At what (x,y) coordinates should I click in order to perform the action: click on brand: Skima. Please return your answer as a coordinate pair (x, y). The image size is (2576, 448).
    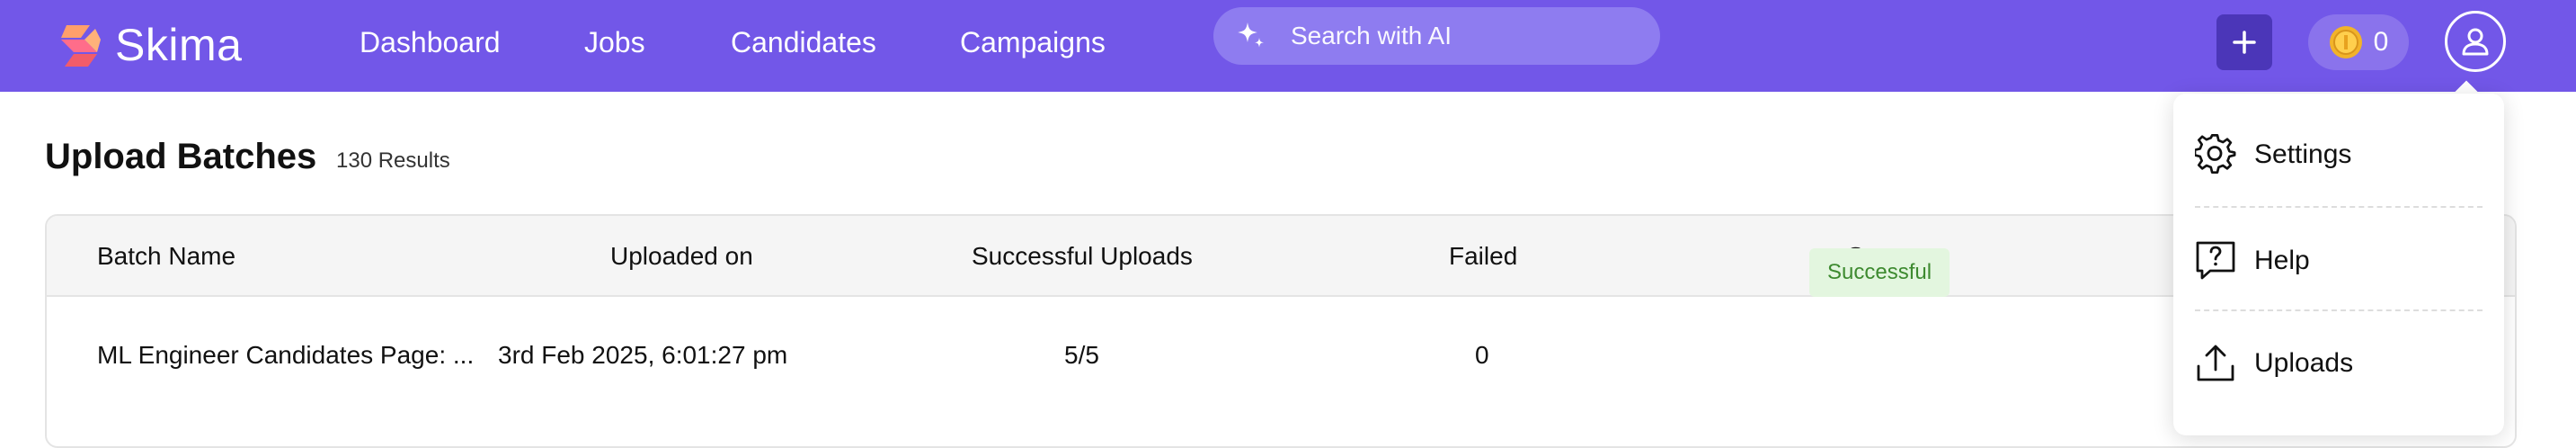
    Looking at the image, I should click on (148, 45).